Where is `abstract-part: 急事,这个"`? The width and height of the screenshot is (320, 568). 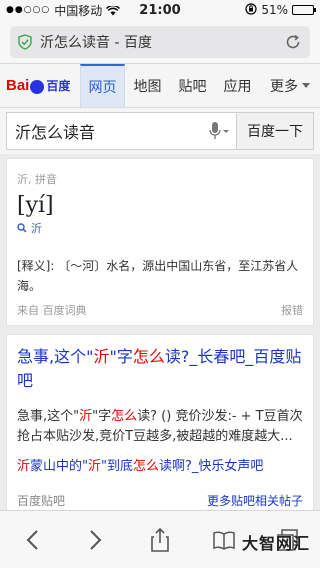
abstract-part: 急事,这个" is located at coordinates (48, 416).